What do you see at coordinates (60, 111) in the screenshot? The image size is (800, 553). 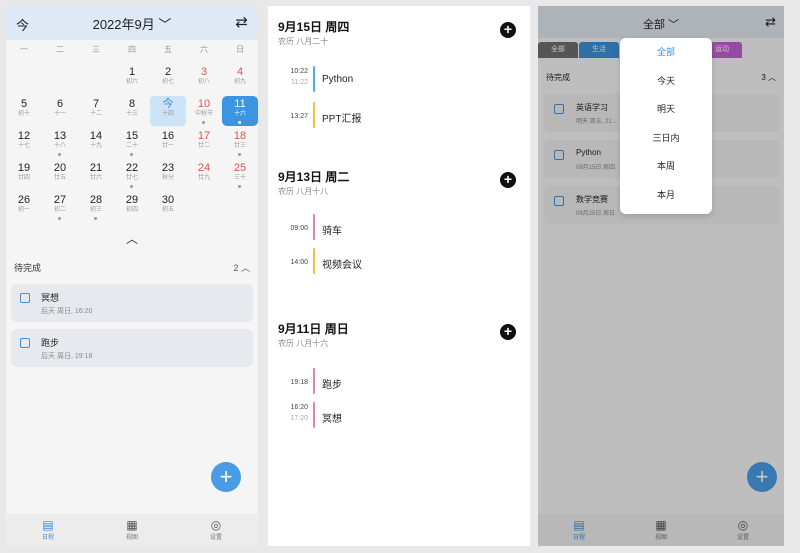 I see `calendar-day: 6 十一` at bounding box center [60, 111].